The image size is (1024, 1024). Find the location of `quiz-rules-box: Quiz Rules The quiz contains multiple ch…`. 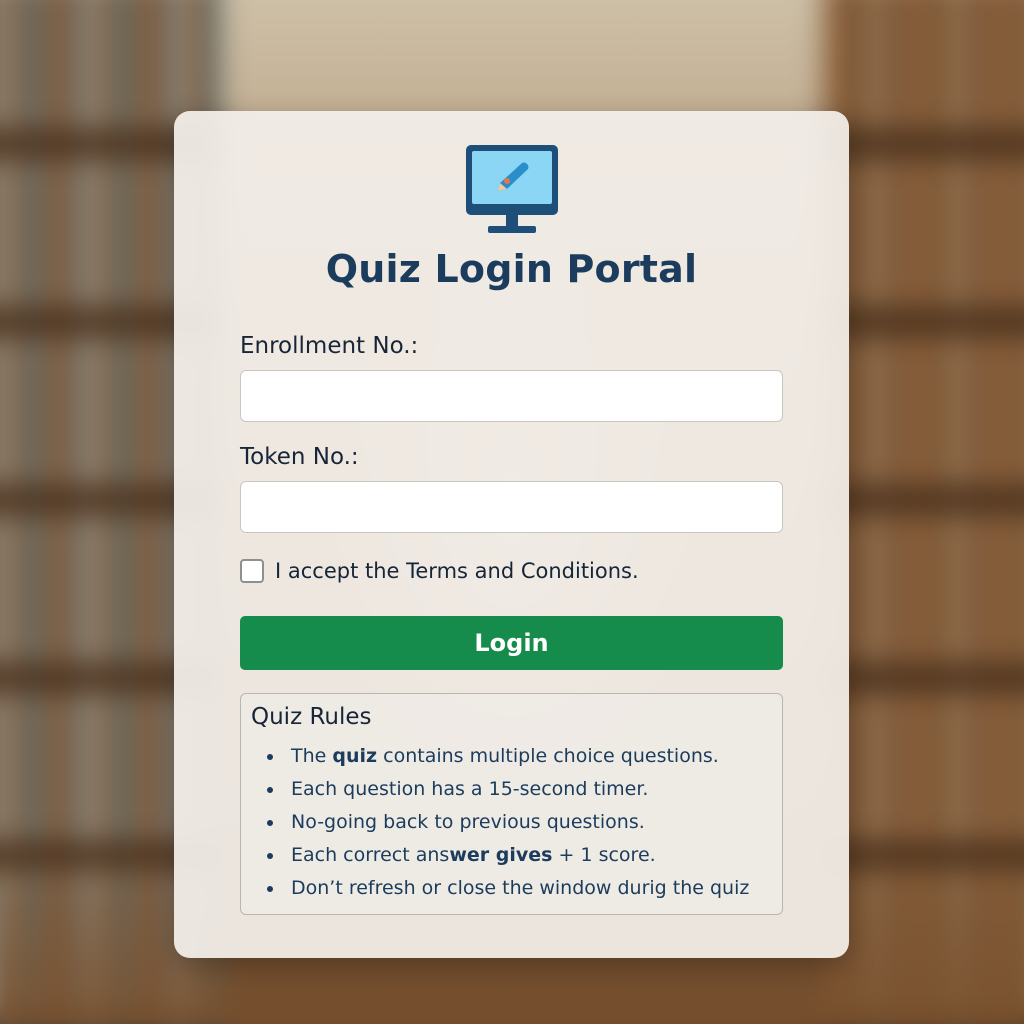

quiz-rules-box: Quiz Rules The quiz contains multiple ch… is located at coordinates (511, 804).